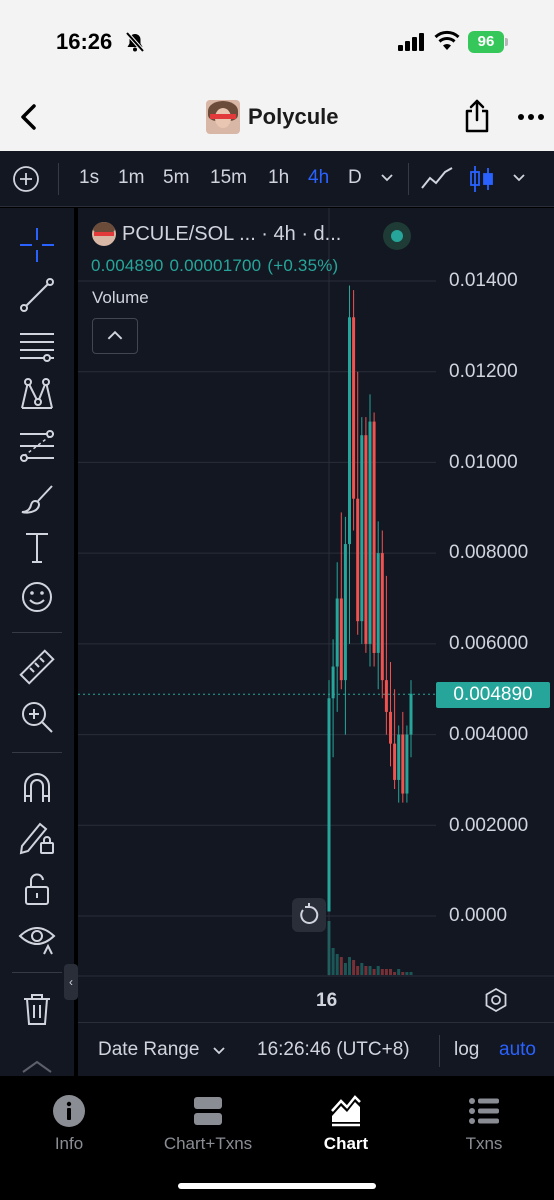 The width and height of the screenshot is (554, 1200). I want to click on log-scale-toggle: log, so click(466, 1050).